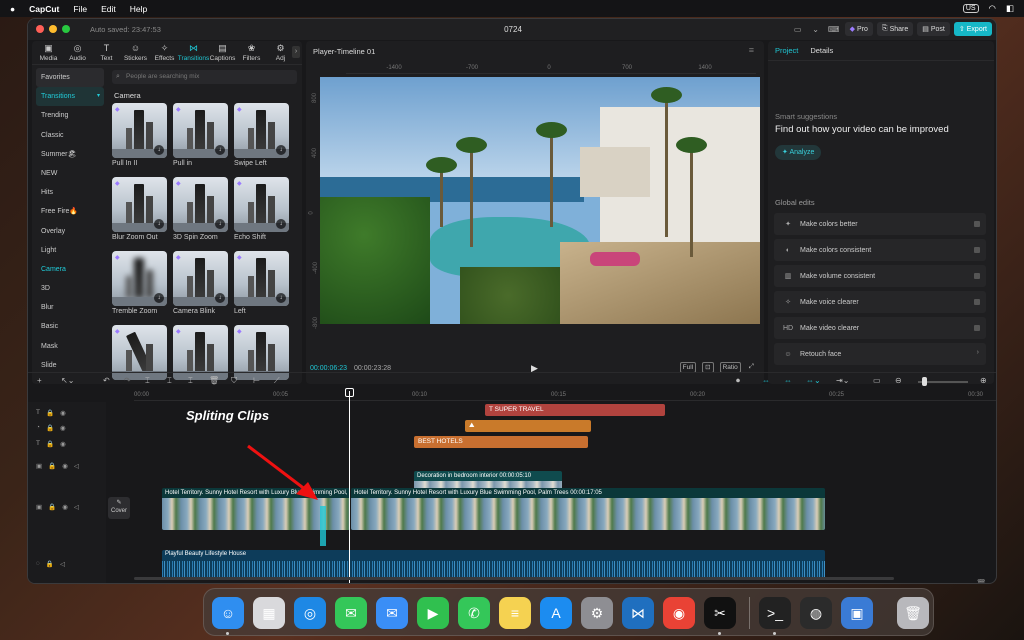 This screenshot has height=640, width=1024. What do you see at coordinates (70, 115) in the screenshot?
I see `category-item: Trending` at bounding box center [70, 115].